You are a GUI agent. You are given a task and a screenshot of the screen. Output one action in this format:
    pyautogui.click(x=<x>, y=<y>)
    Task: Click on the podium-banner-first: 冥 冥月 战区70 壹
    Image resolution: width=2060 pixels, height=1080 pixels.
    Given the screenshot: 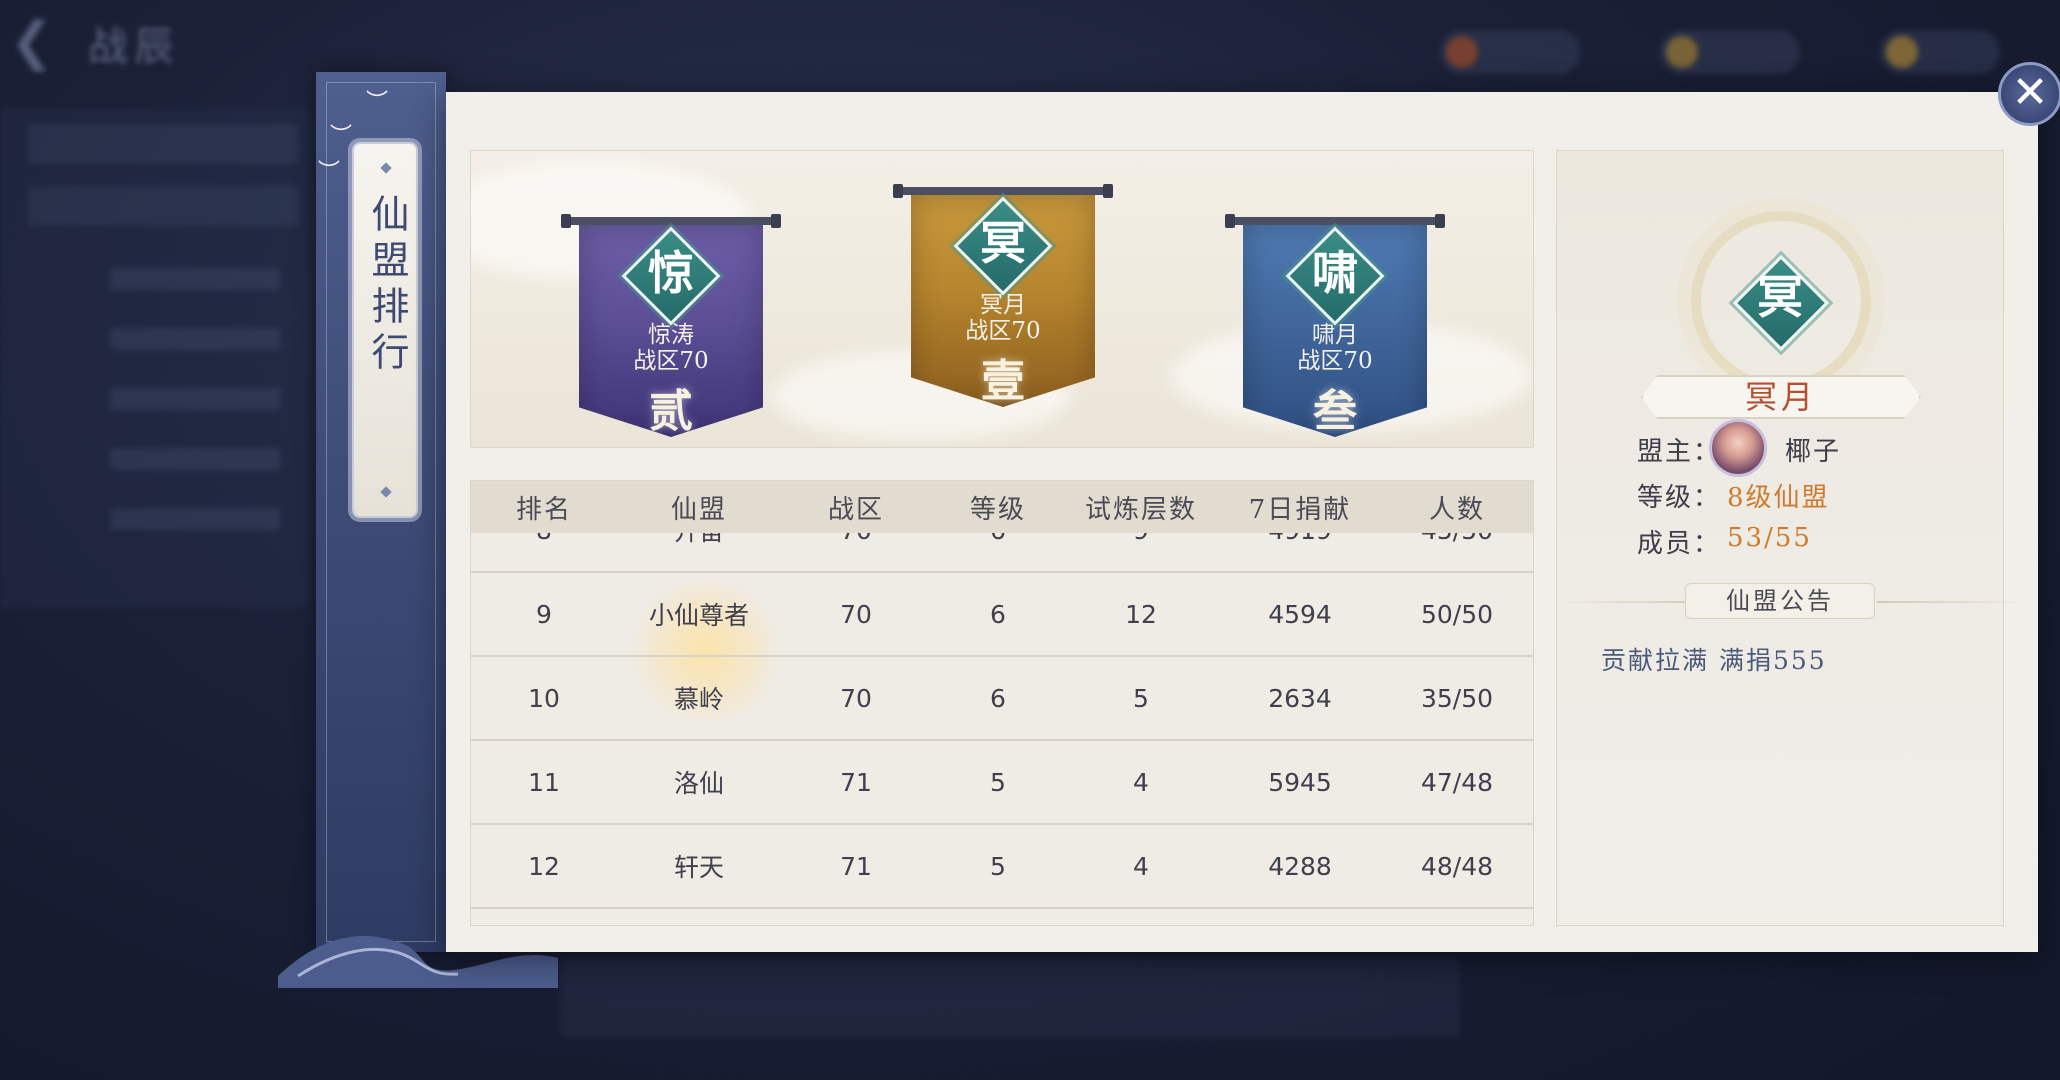 What is the action you would take?
    pyautogui.click(x=1003, y=295)
    